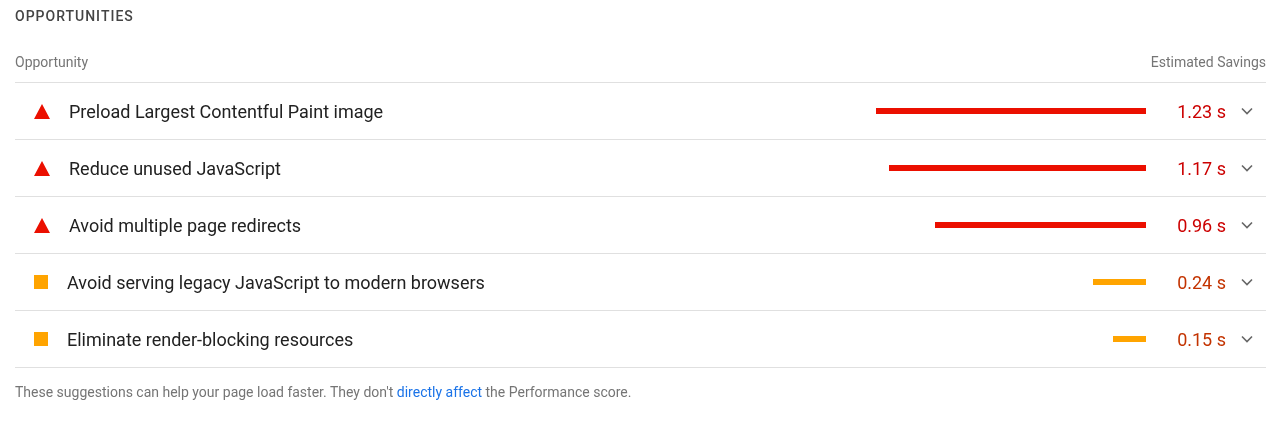 The height and width of the screenshot is (431, 1280). I want to click on opportunity-title: Reduce unused JavaScript, so click(457, 168).